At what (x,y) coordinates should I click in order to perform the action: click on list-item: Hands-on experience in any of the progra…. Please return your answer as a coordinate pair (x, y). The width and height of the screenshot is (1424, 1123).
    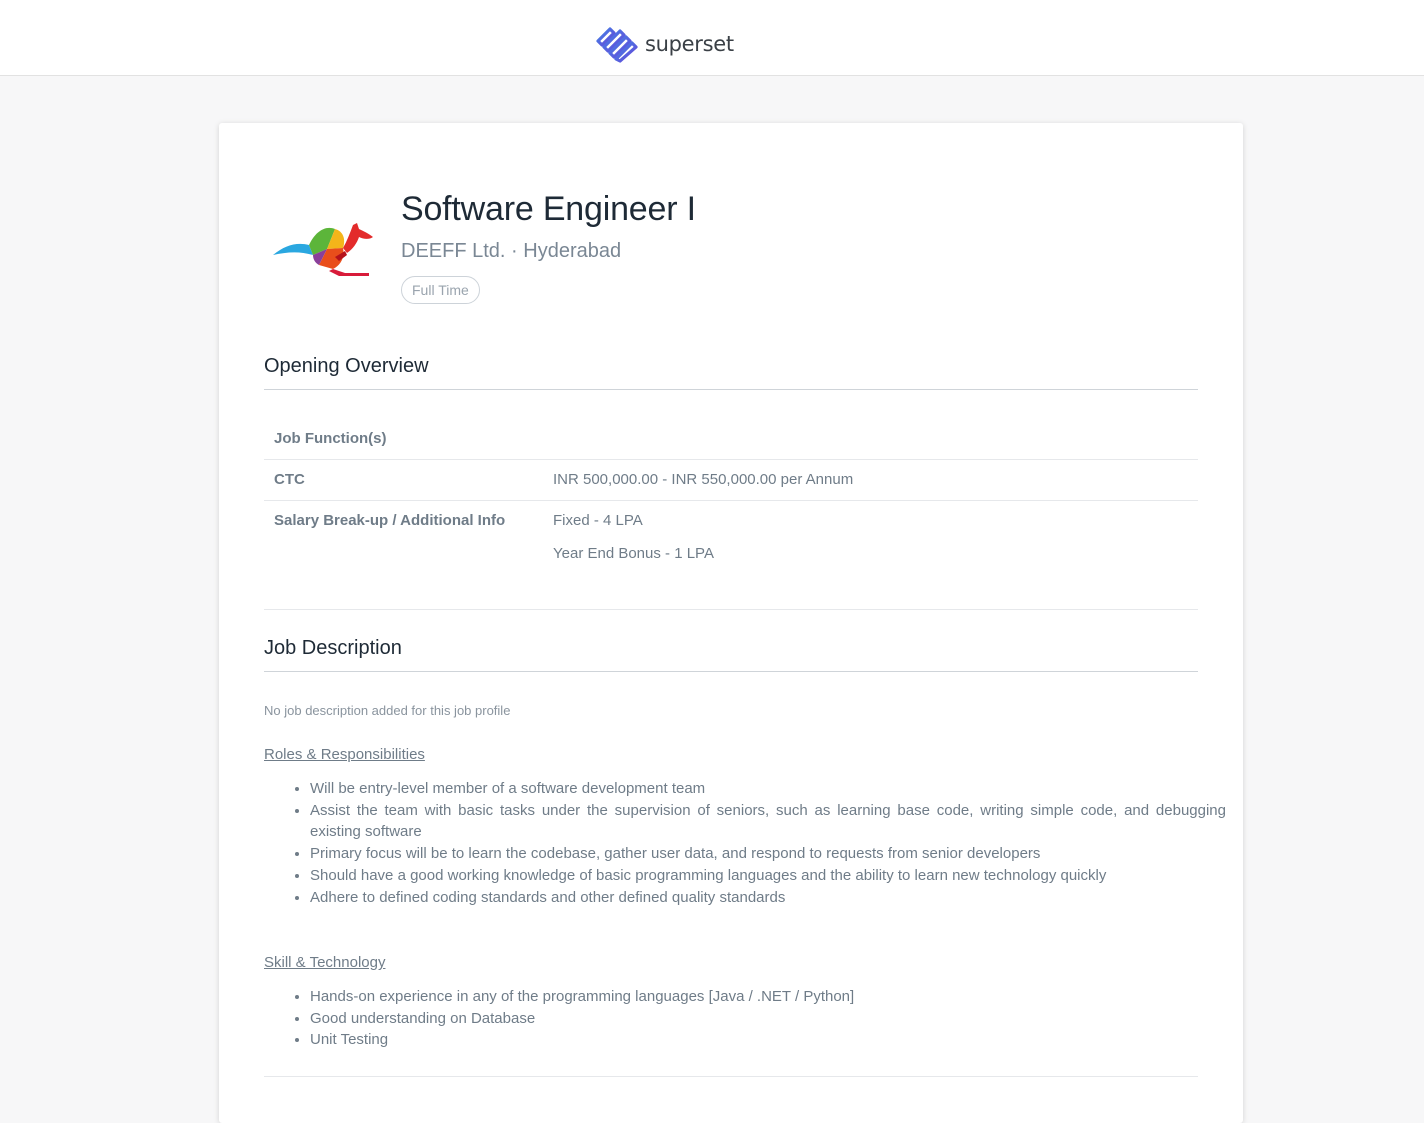
    Looking at the image, I should click on (768, 997).